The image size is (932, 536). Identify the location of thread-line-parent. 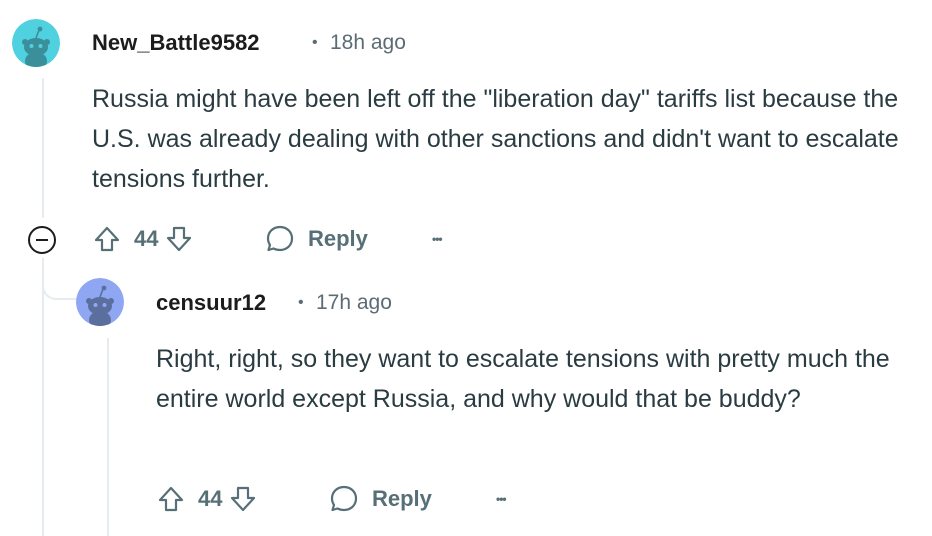
(43, 148).